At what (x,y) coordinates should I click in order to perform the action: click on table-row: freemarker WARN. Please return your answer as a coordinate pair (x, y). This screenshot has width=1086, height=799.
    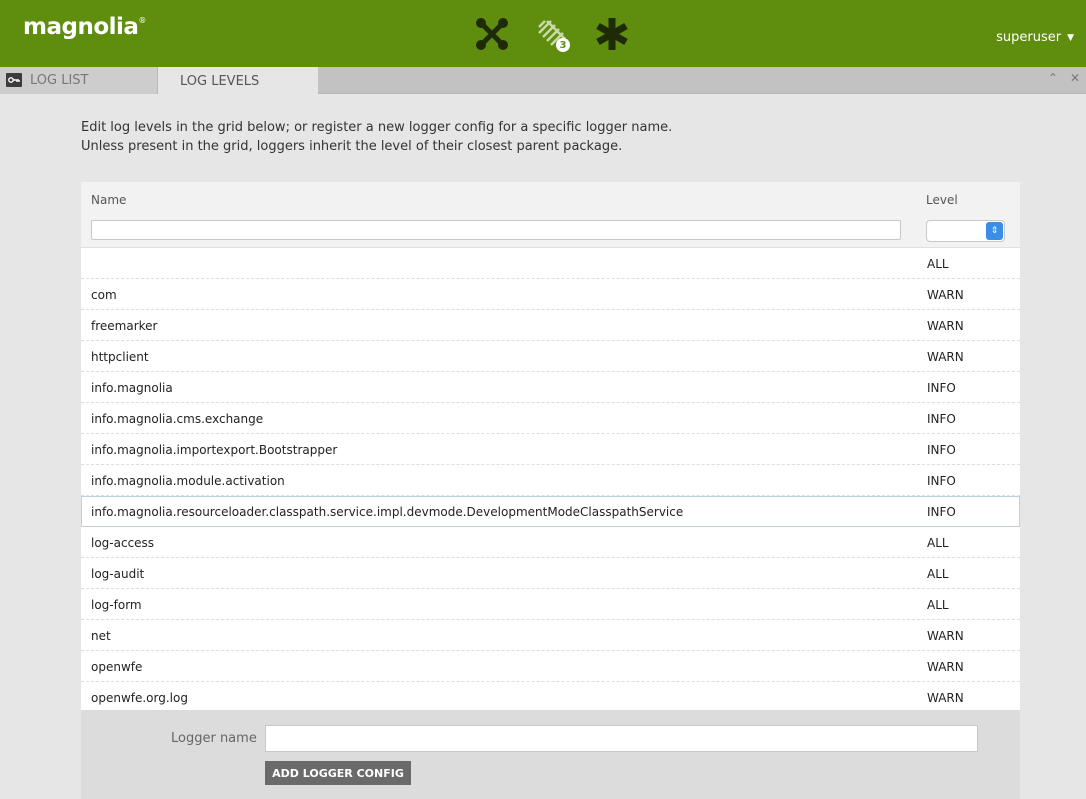
    Looking at the image, I should click on (550, 325).